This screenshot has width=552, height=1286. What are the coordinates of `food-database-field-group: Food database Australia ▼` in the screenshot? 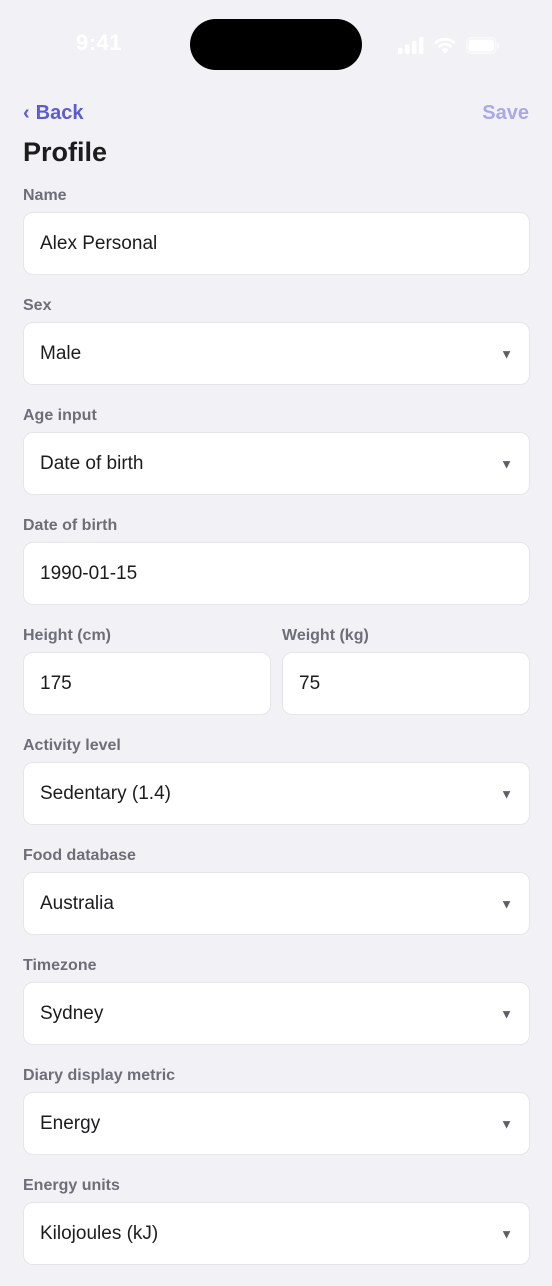 It's located at (276, 890).